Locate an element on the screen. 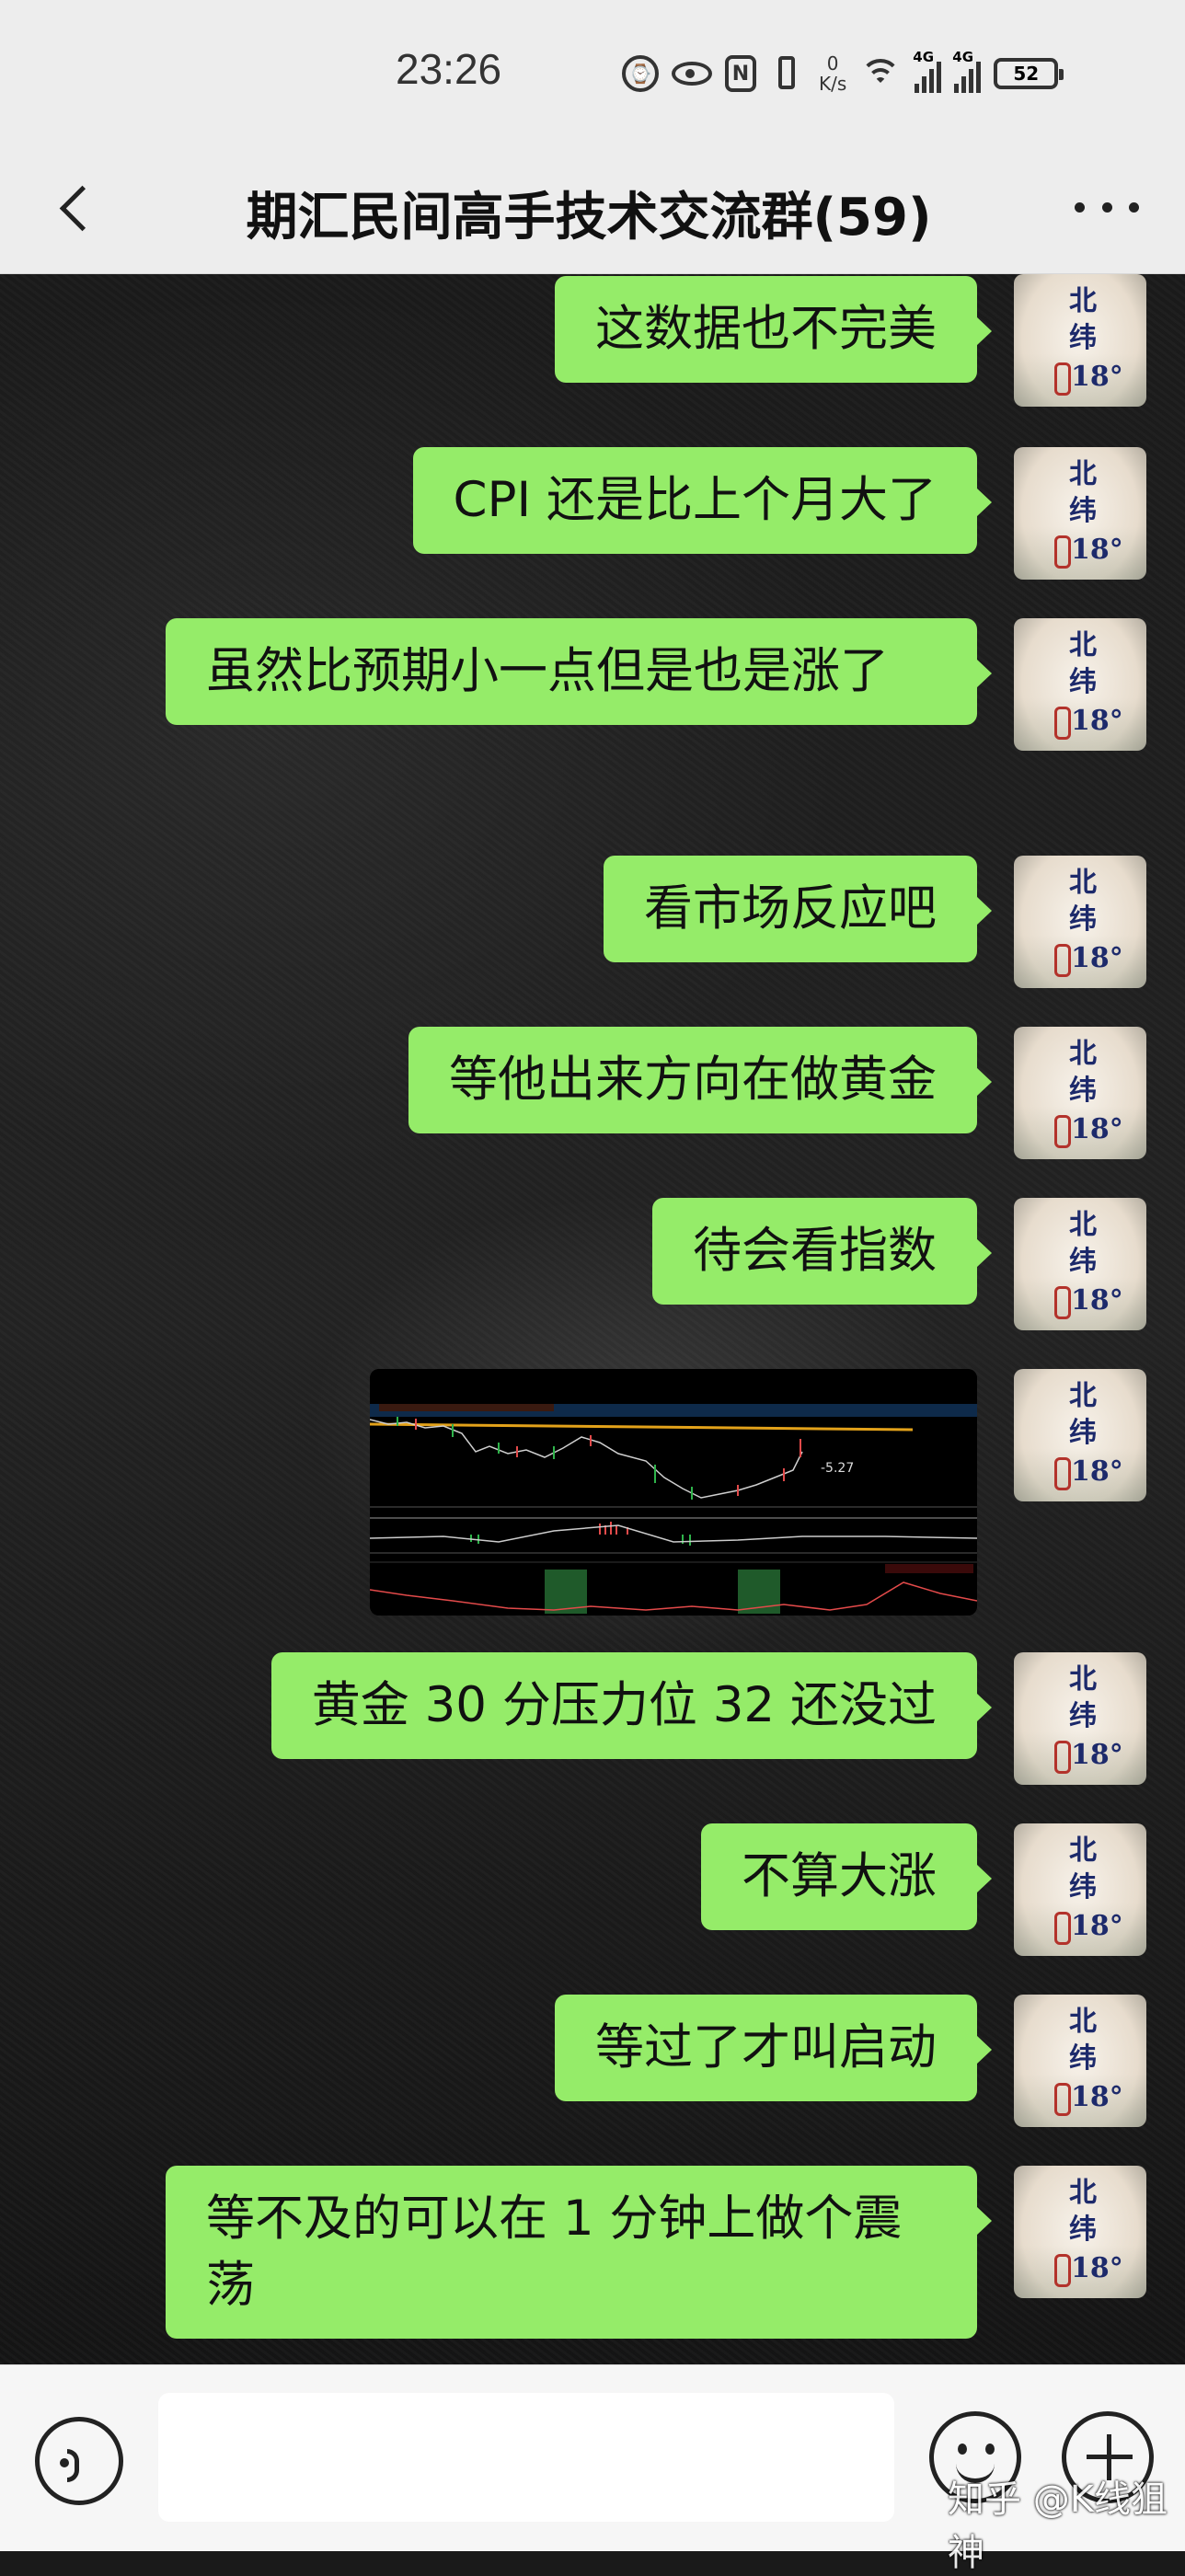 This screenshot has width=1185, height=2576. chevron-left-icon is located at coordinates (76, 207).